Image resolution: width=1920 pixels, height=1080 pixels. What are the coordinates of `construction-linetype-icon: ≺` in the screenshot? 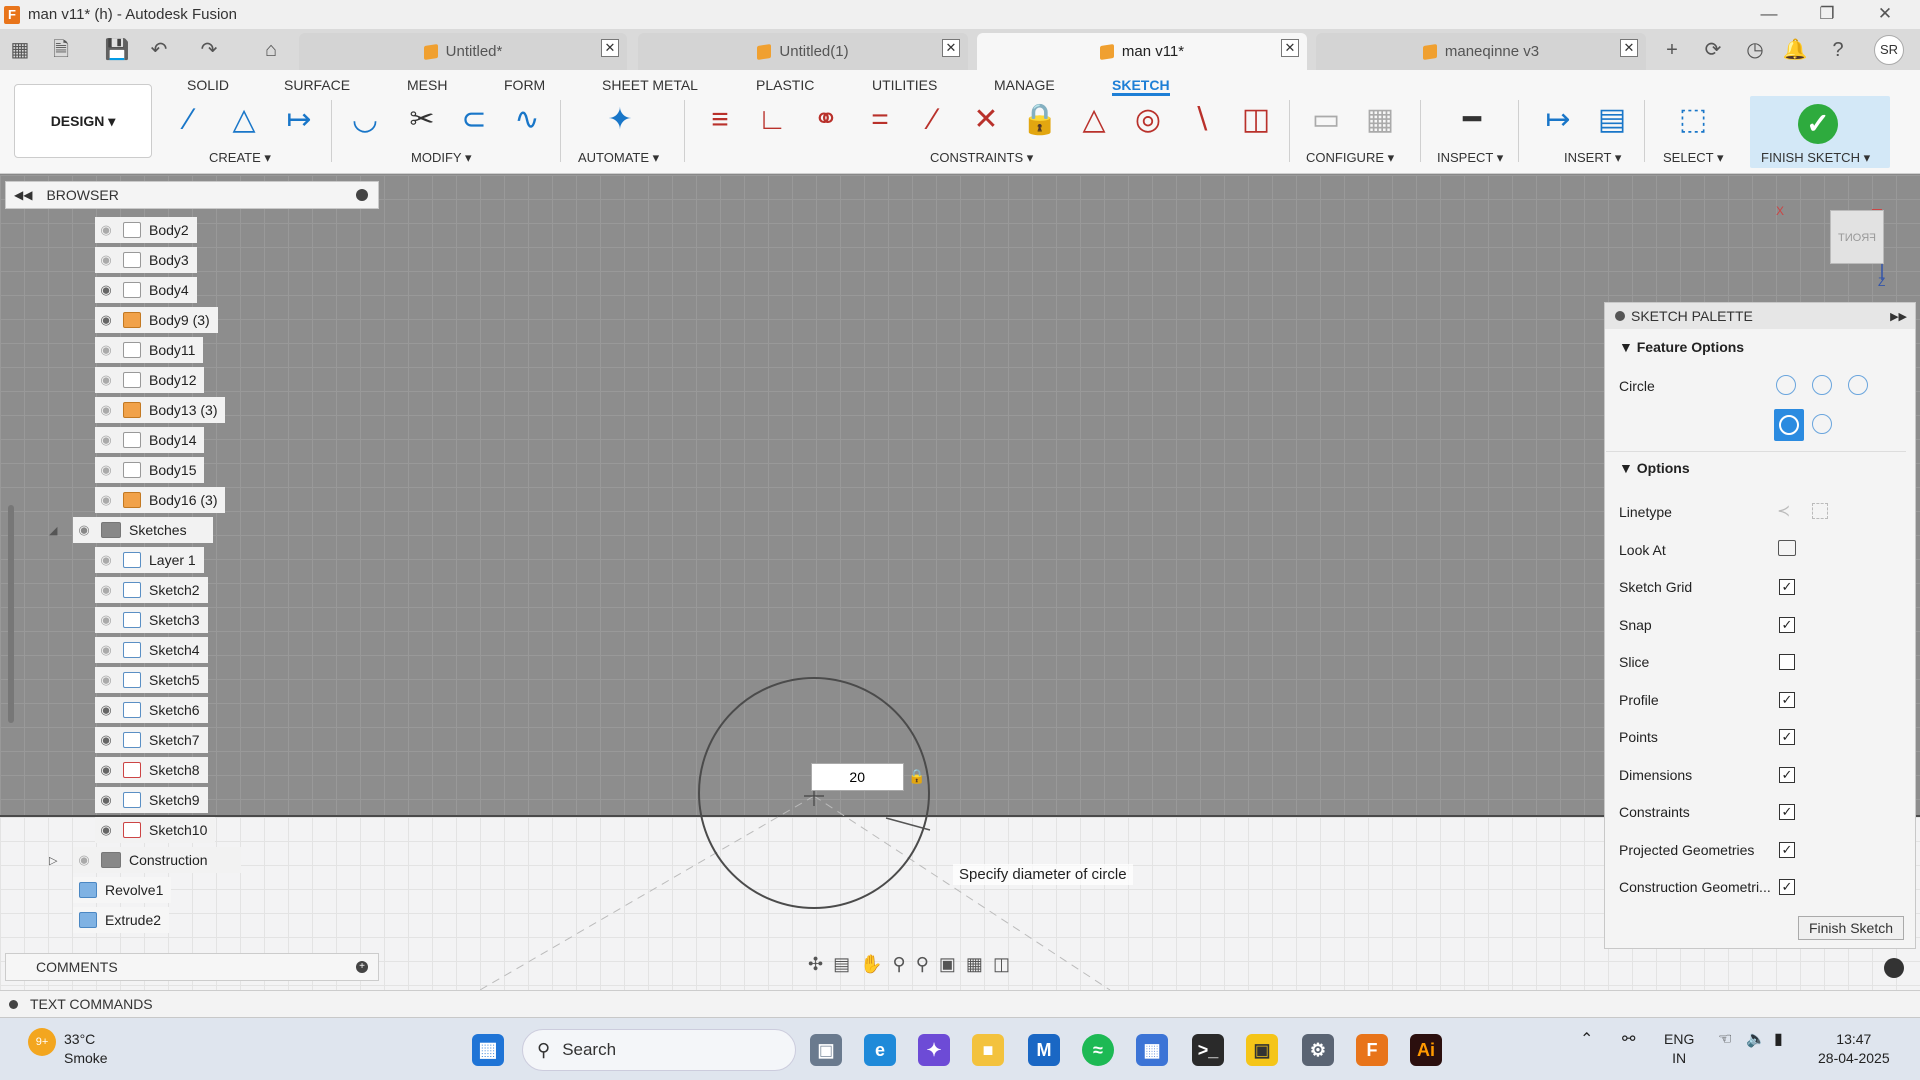 It's located at (1783, 511).